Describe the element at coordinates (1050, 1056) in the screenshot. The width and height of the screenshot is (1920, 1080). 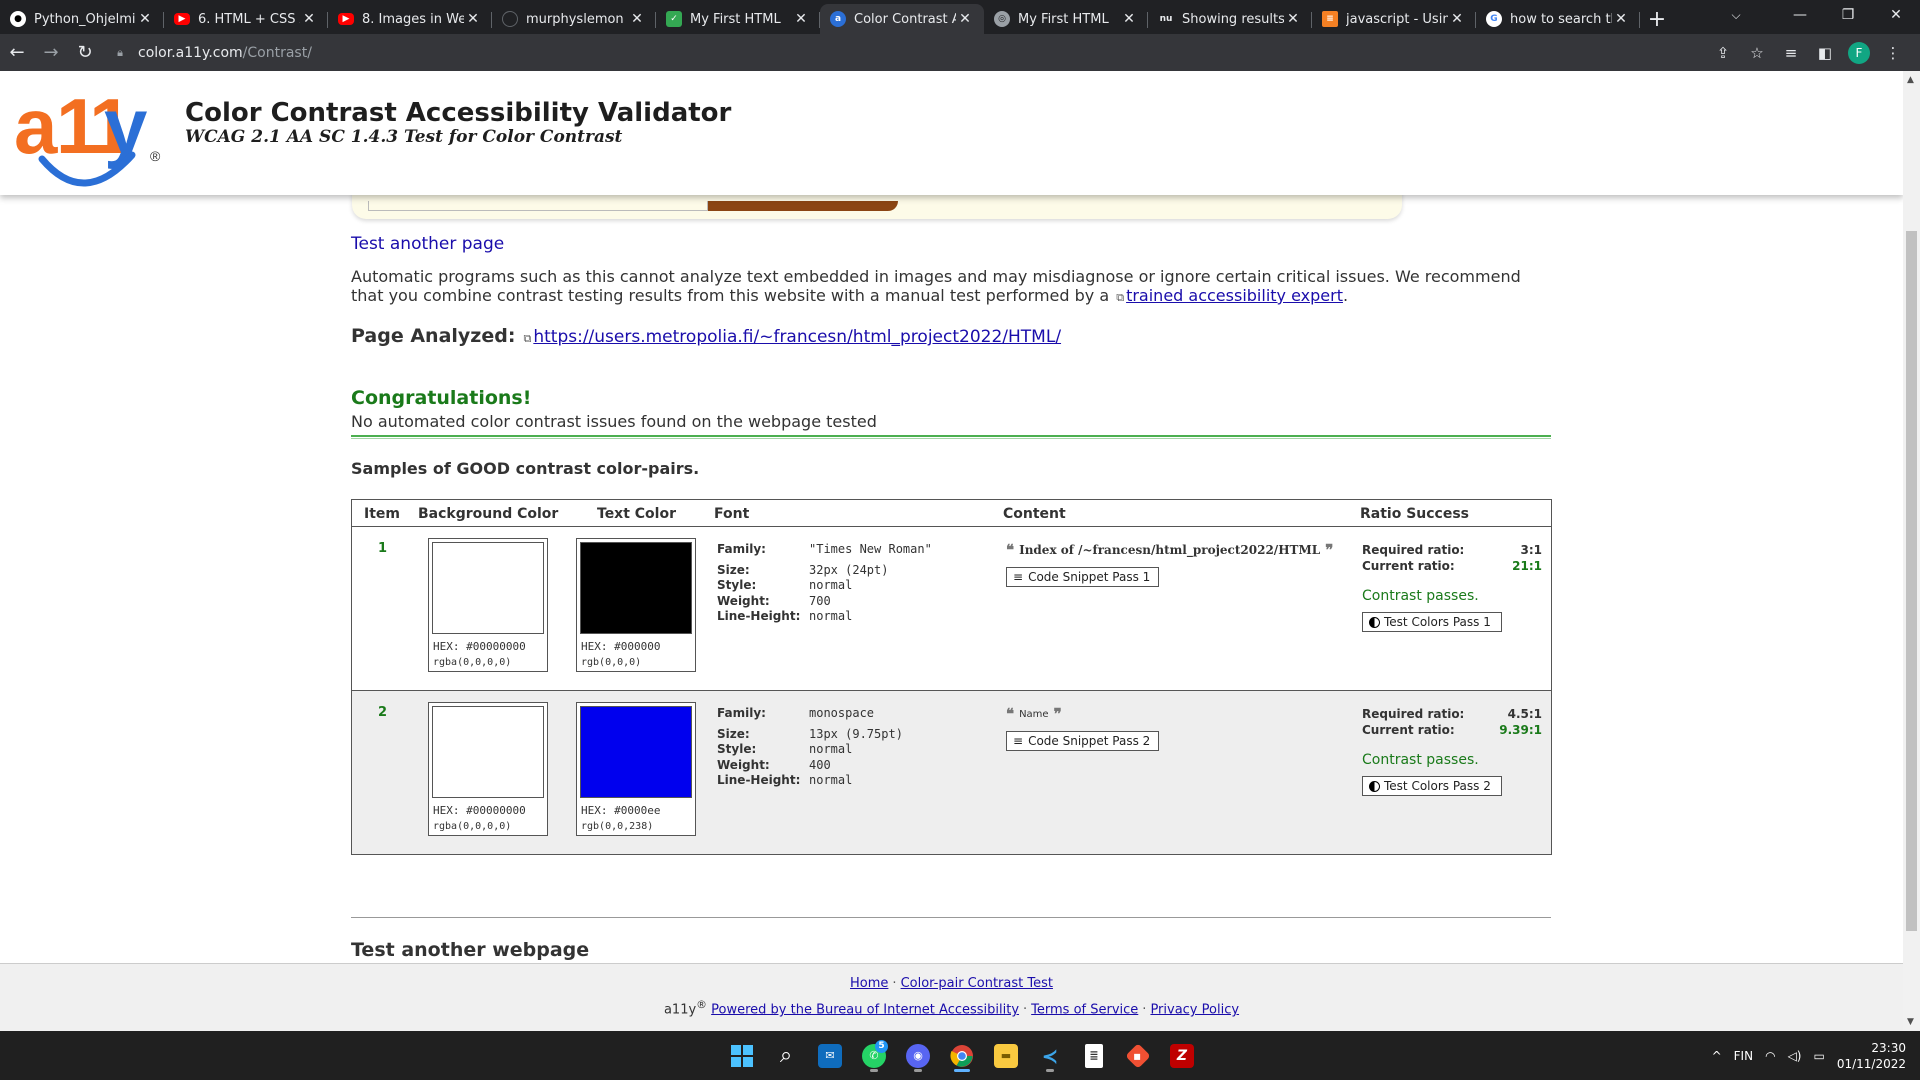
I see `vscode-icon: ≺` at that location.